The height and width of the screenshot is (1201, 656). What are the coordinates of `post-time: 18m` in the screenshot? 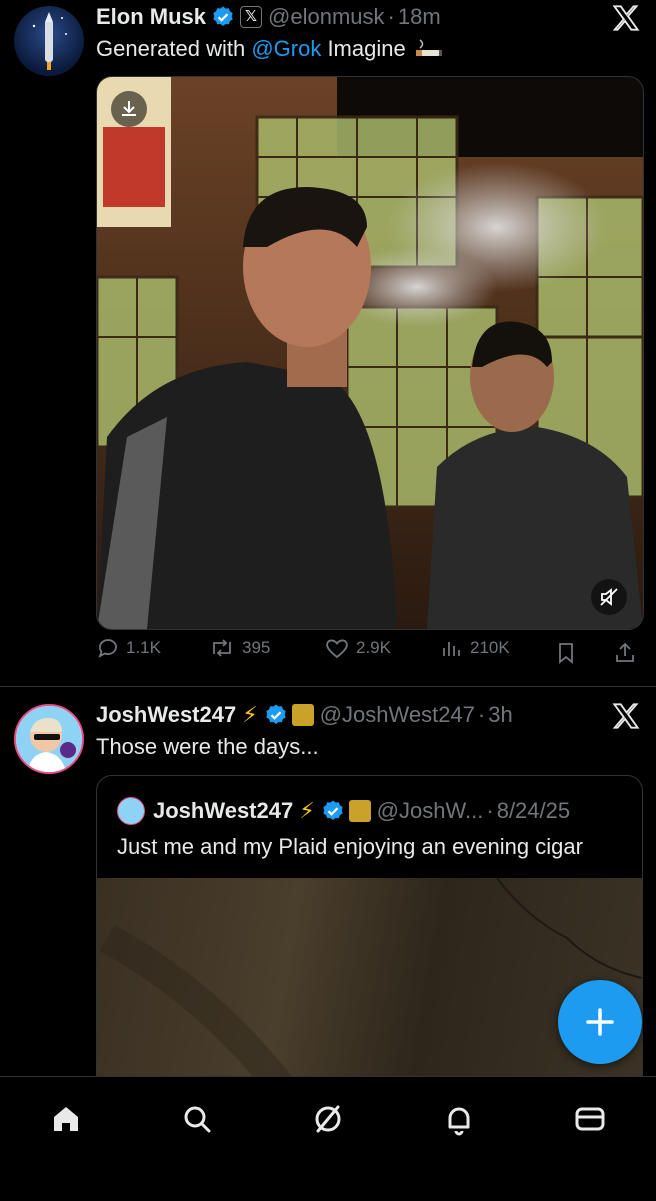 It's located at (419, 17).